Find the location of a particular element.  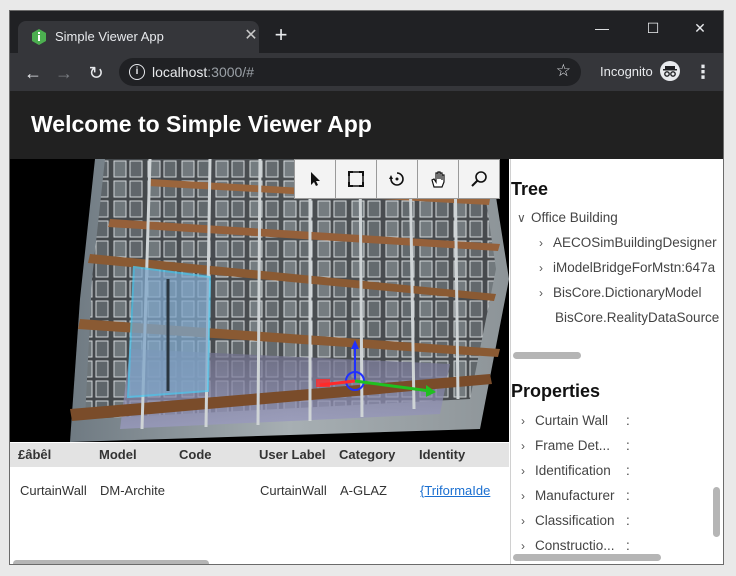

properties-heading: Properties is located at coordinates (556, 391).